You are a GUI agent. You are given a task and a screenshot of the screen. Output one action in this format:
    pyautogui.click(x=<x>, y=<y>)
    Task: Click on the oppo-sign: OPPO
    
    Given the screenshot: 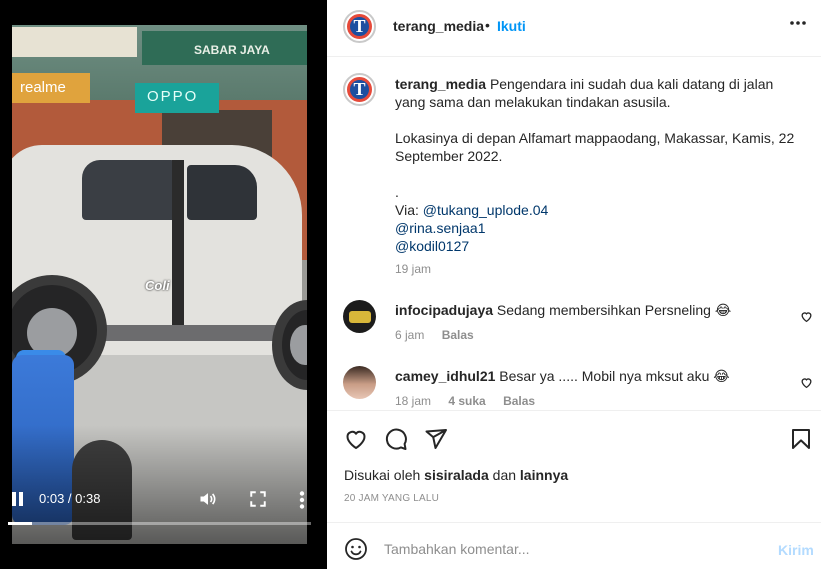 What is the action you would take?
    pyautogui.click(x=177, y=98)
    